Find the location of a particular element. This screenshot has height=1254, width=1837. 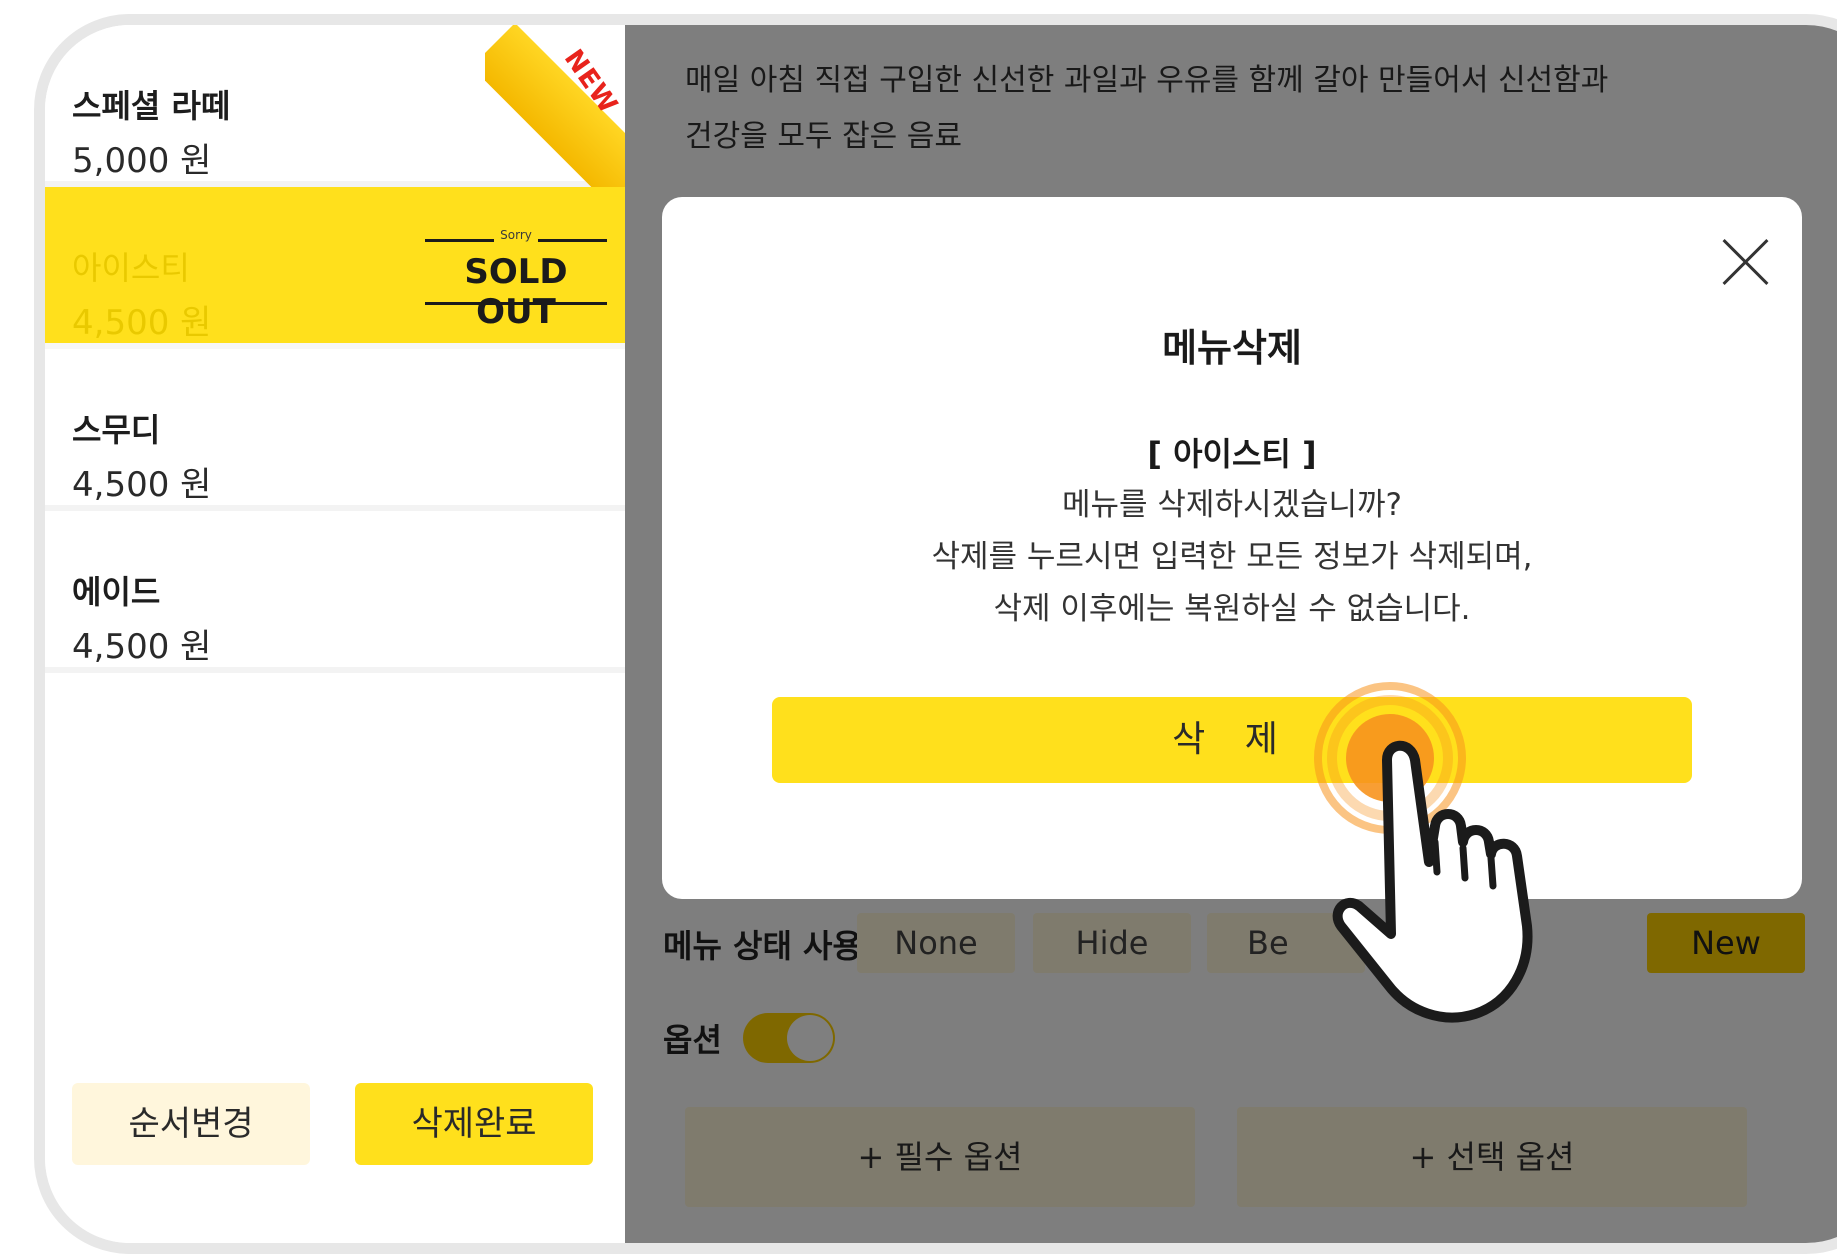

sold-out-label: SOLD OUT is located at coordinates (516, 292).